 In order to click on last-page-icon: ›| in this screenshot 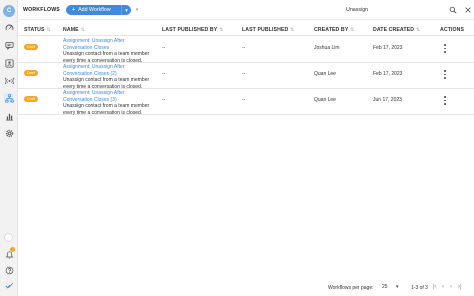, I will do `click(460, 287)`.